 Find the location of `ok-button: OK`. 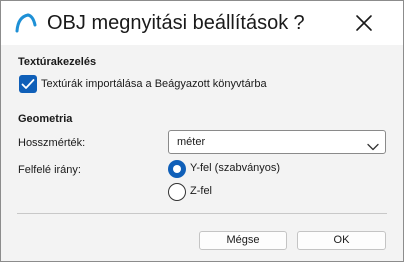

ok-button: OK is located at coordinates (341, 240).